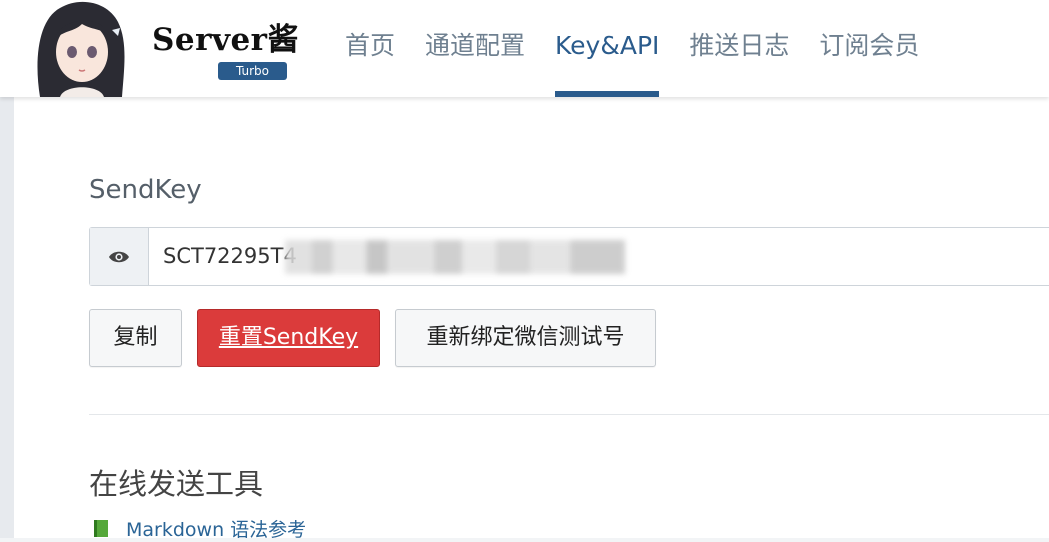 Image resolution: width=1049 pixels, height=542 pixels. What do you see at coordinates (525, 338) in the screenshot?
I see `rebind-wechat-button: 重新绑定微信测试号` at bounding box center [525, 338].